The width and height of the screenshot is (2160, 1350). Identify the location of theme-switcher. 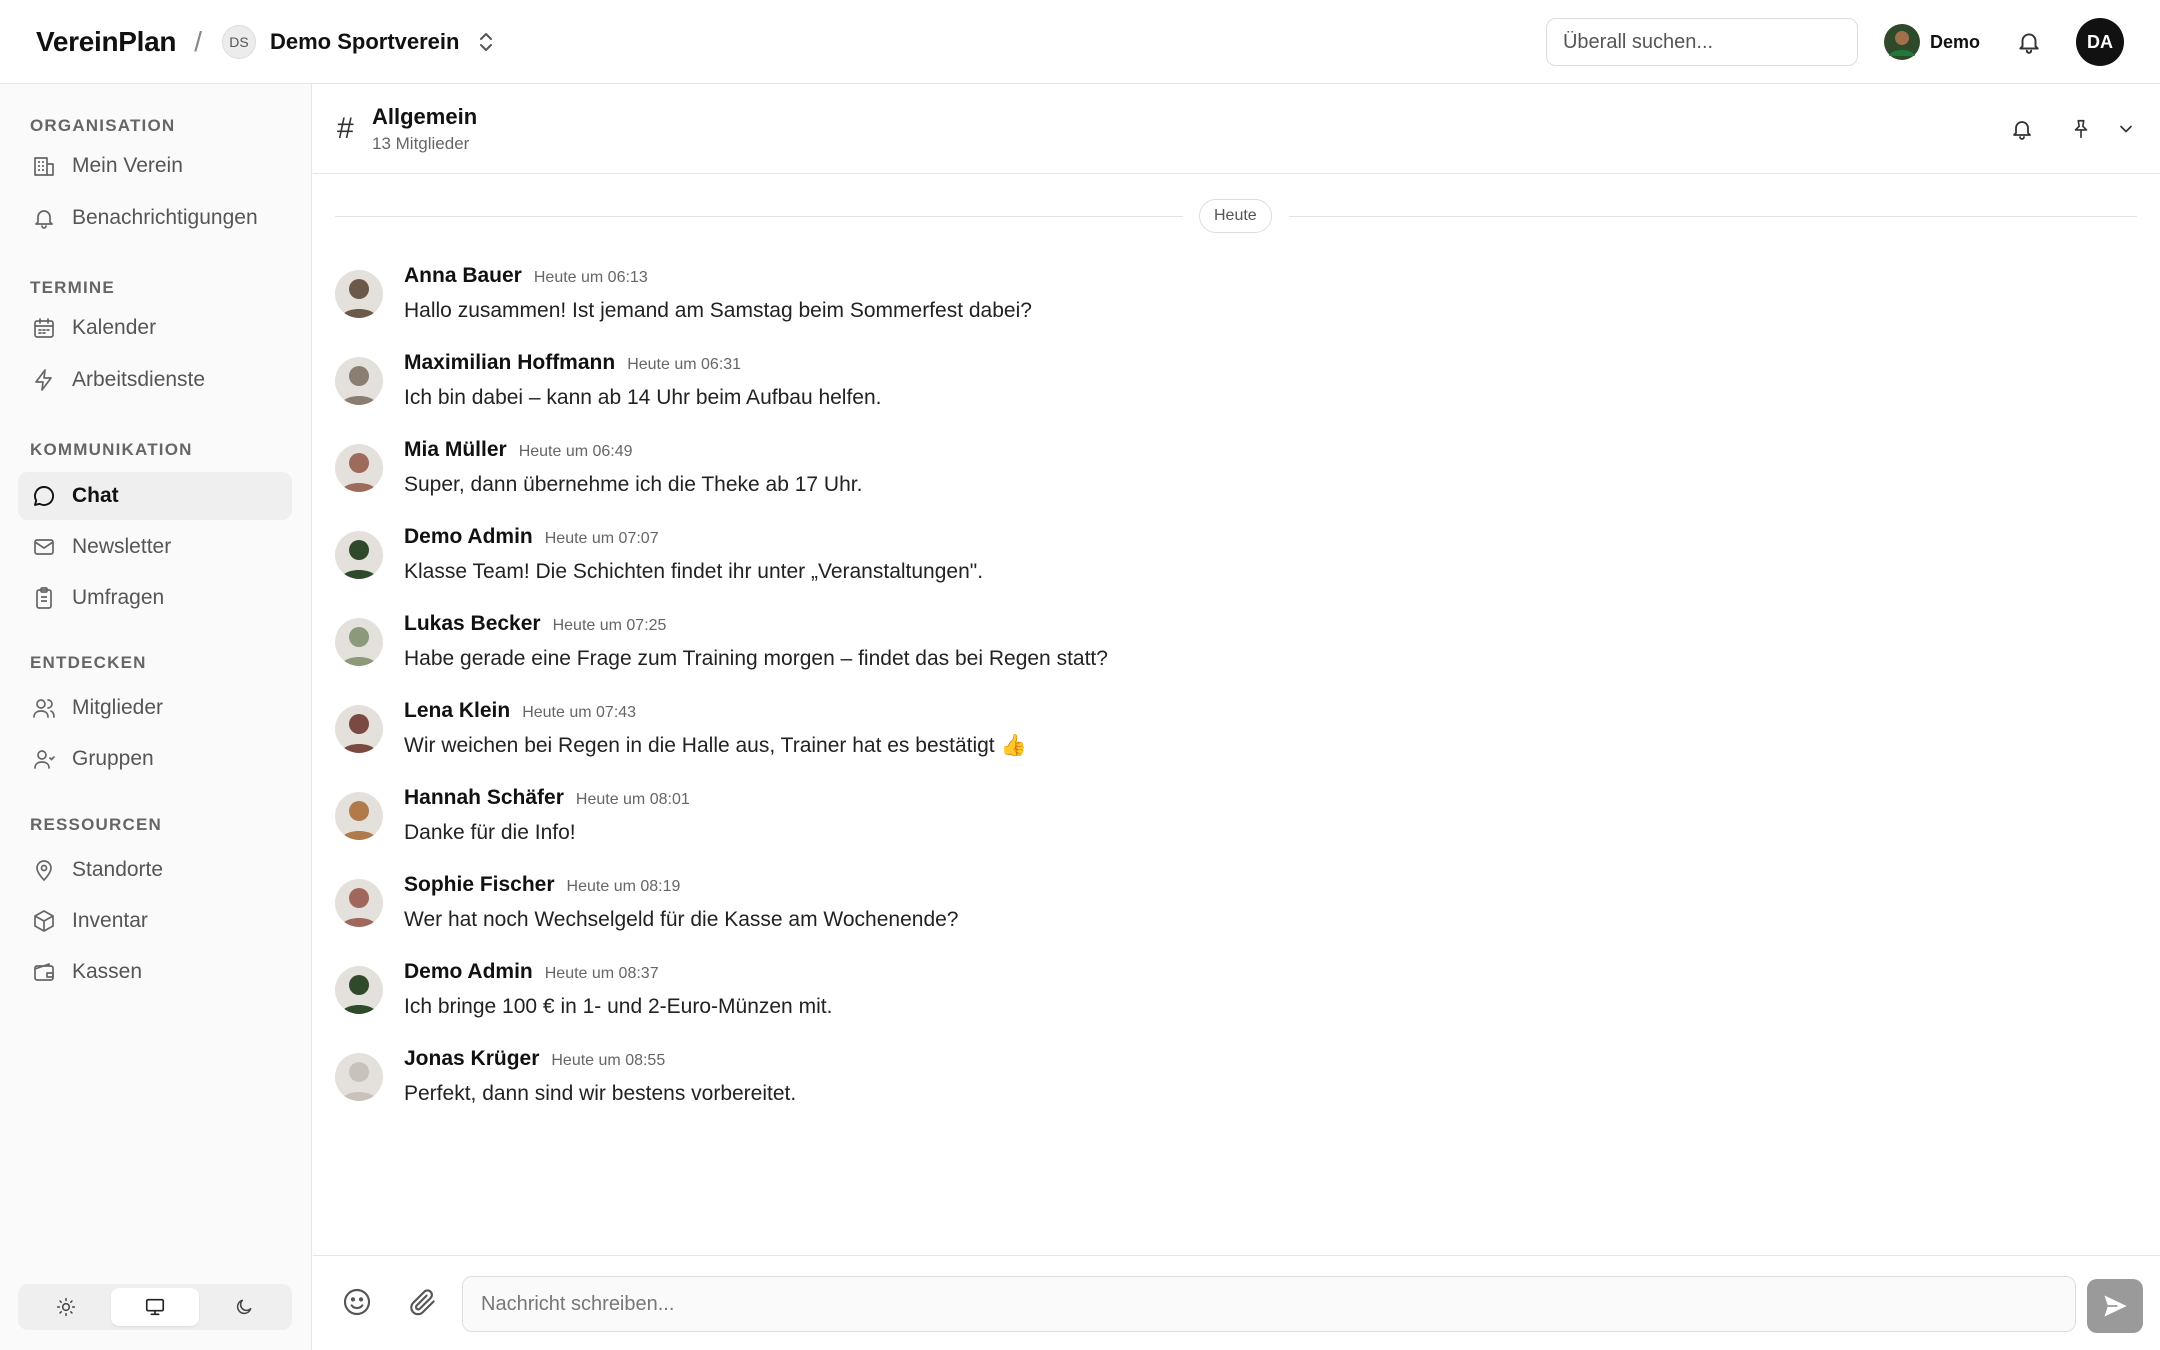
(155, 1307).